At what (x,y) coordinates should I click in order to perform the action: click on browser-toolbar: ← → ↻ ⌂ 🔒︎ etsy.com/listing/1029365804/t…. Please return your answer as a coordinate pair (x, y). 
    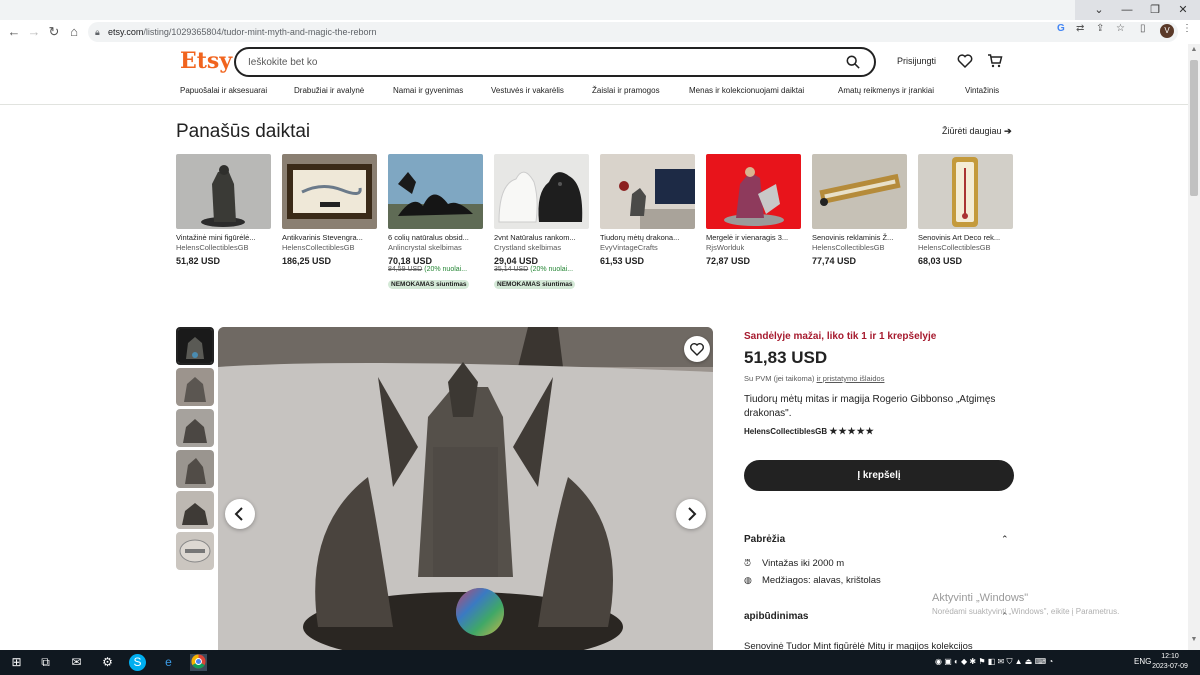
    Looking at the image, I should click on (600, 32).